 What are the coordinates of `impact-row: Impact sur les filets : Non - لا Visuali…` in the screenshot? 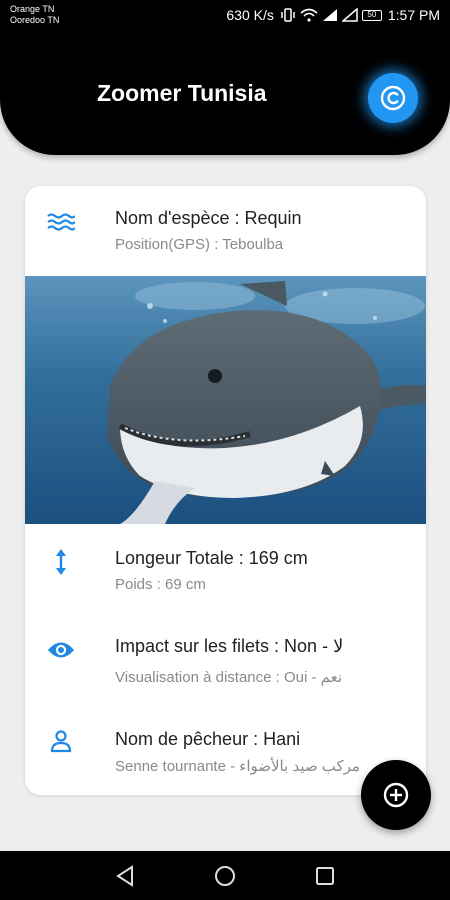 It's located at (225, 658).